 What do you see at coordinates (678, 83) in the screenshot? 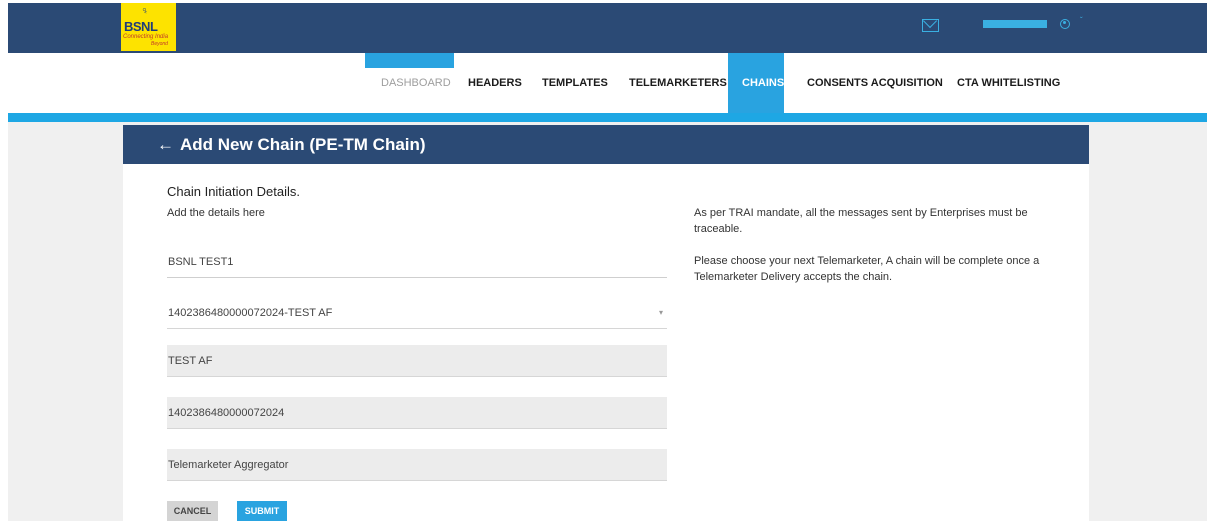
I see `nav-telemarketers: TELEMARKETERS` at bounding box center [678, 83].